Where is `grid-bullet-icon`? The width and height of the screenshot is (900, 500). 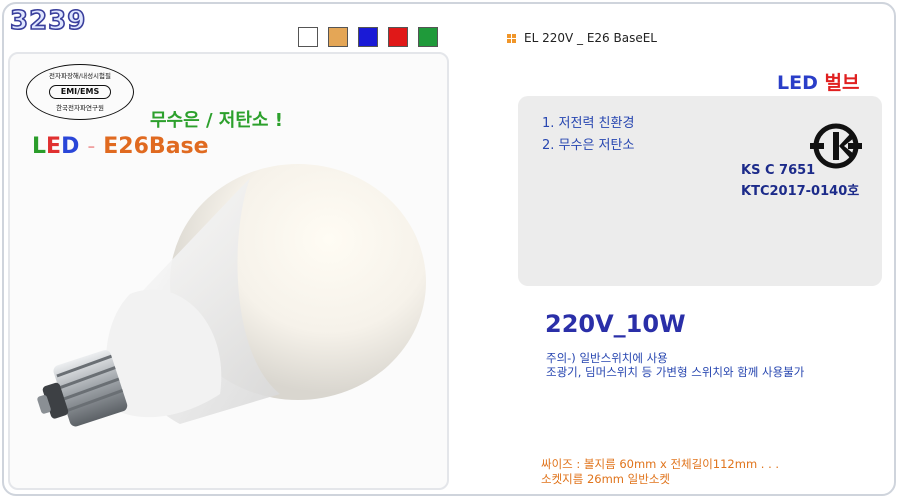
grid-bullet-icon is located at coordinates (511, 38).